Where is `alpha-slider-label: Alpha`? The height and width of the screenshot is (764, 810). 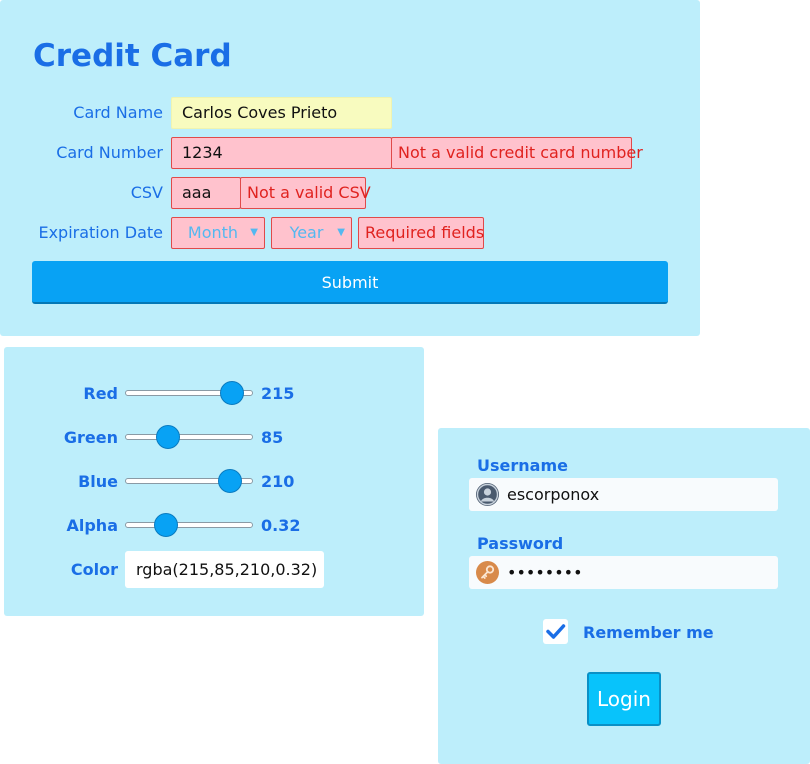
alpha-slider-label: Alpha is located at coordinates (92, 525).